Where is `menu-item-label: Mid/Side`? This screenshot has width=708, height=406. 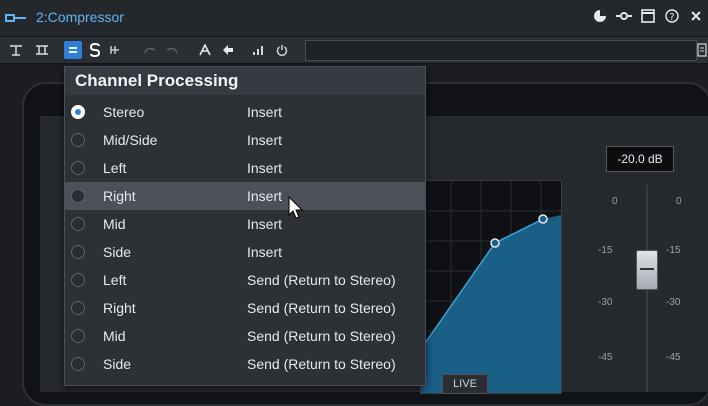
menu-item-label: Mid/Side is located at coordinates (130, 140).